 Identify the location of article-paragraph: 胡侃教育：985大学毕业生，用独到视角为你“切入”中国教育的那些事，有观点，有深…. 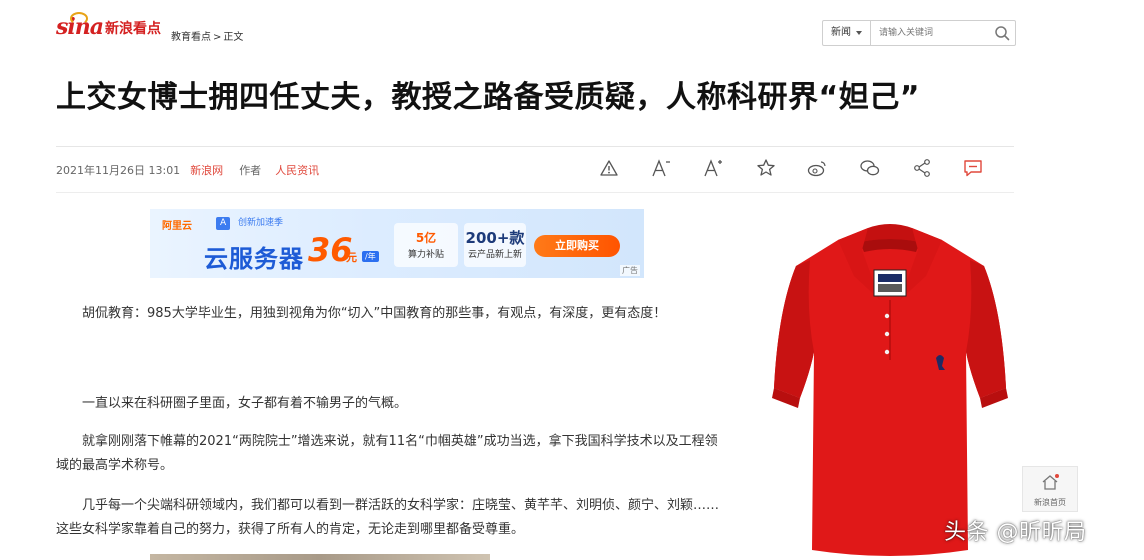
(374, 313).